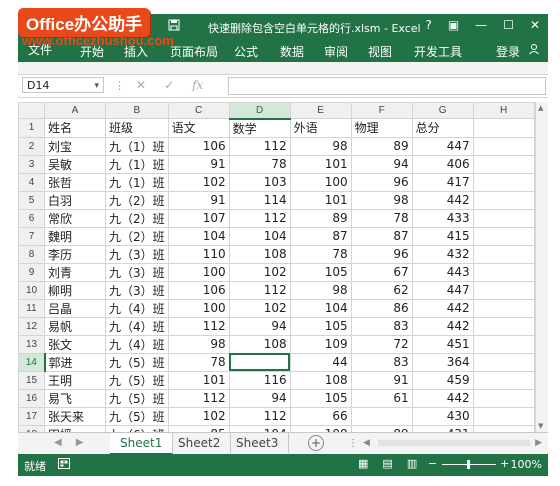 The height and width of the screenshot is (486, 560). I want to click on insert-function-icon: fx, so click(197, 85).